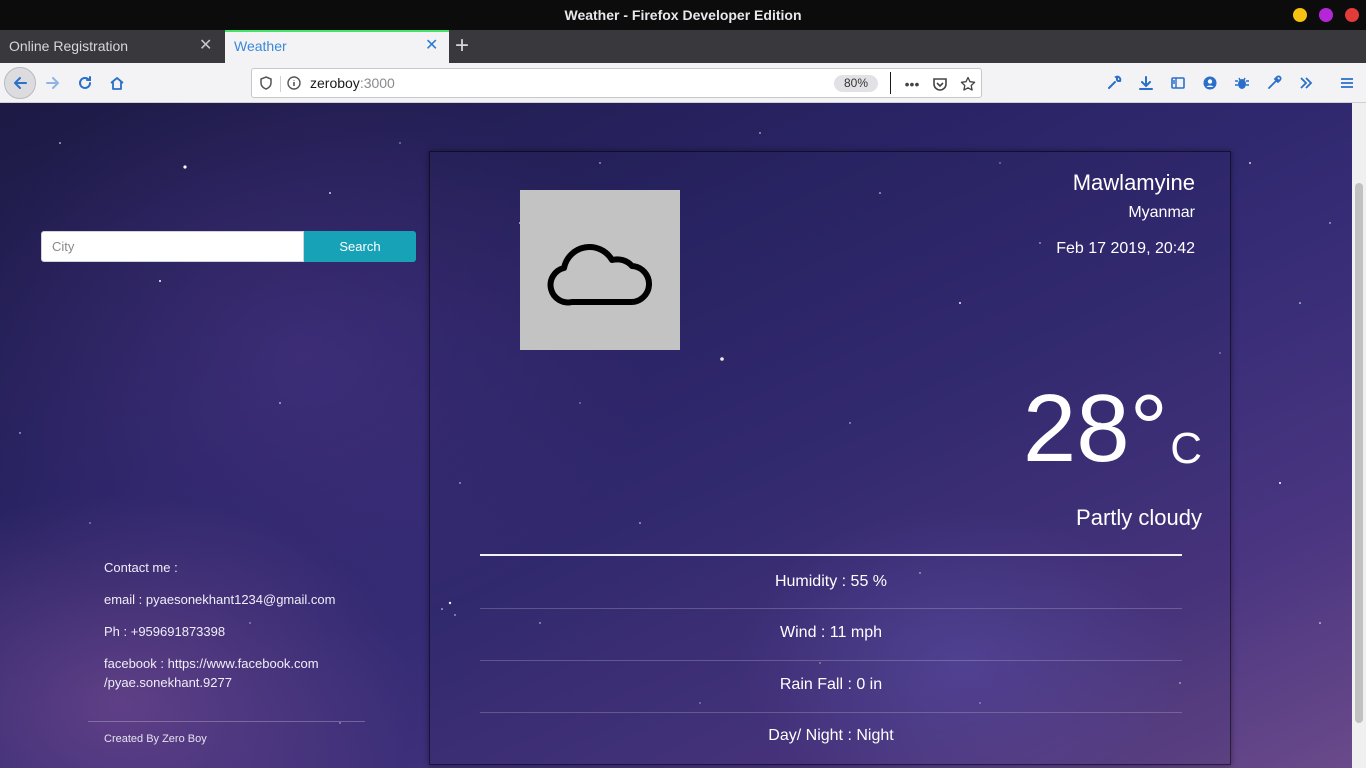 The image size is (1366, 768). Describe the element at coordinates (69, 46) in the screenshot. I see `tab-label: Online Registration` at that location.